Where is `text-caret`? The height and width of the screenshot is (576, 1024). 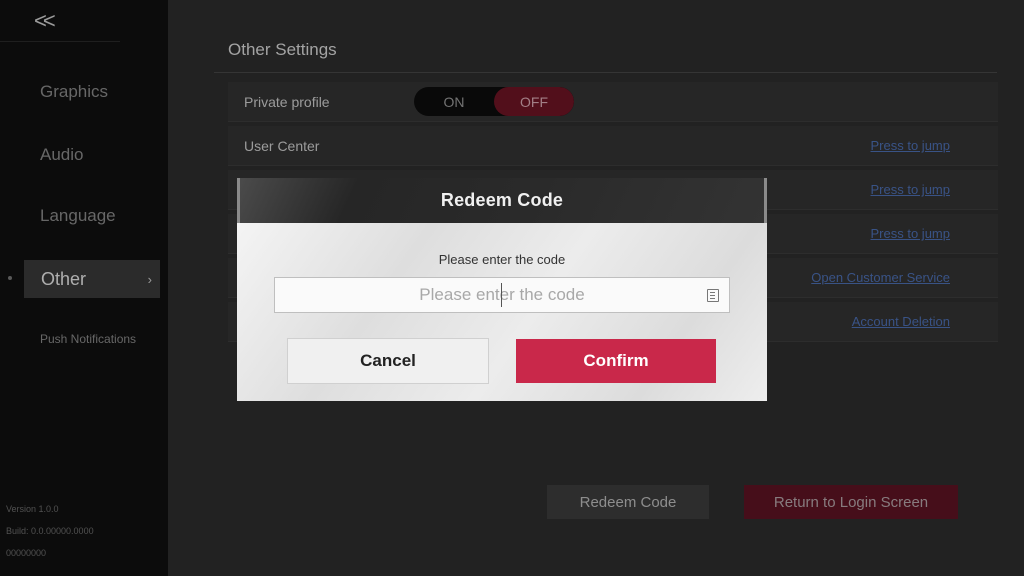 text-caret is located at coordinates (501, 295).